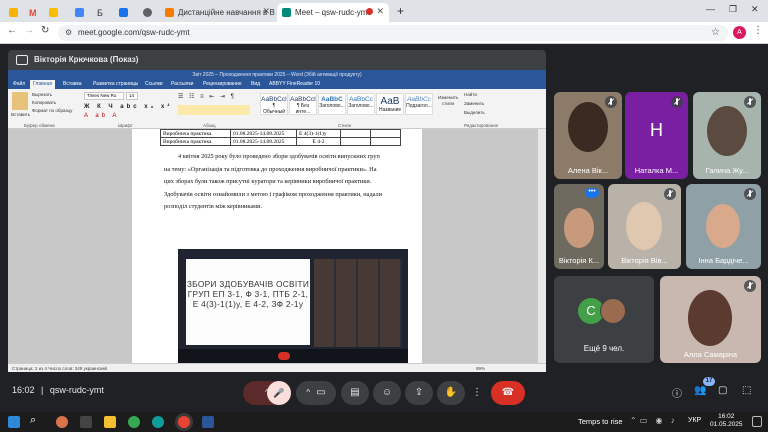 This screenshot has width=768, height=432. Describe the element at coordinates (758, 30) in the screenshot. I see `browser-menu-icon: ⋮` at that location.